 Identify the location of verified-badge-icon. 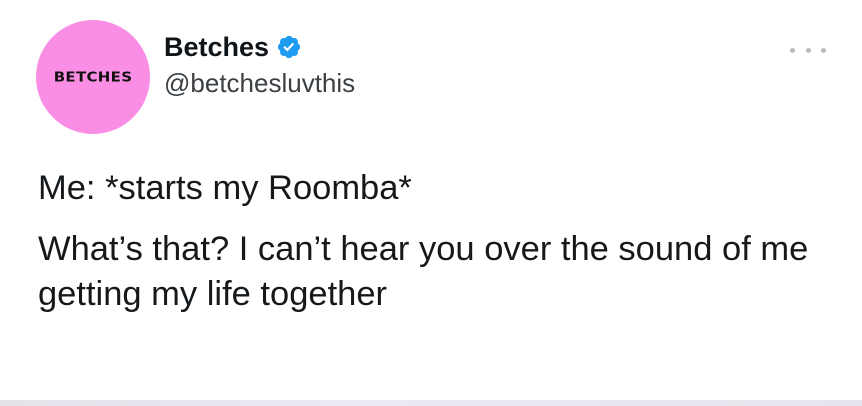
(289, 47).